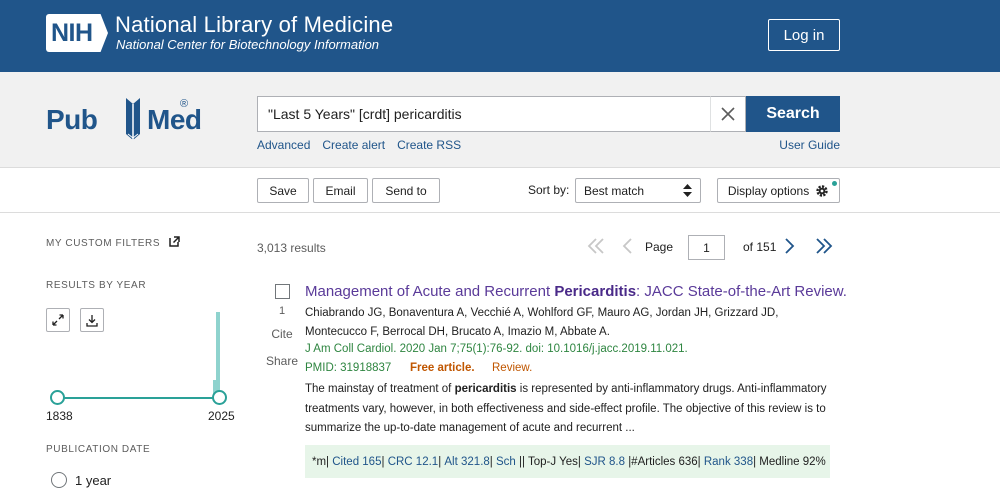  I want to click on year-histogram-bar, so click(218, 355).